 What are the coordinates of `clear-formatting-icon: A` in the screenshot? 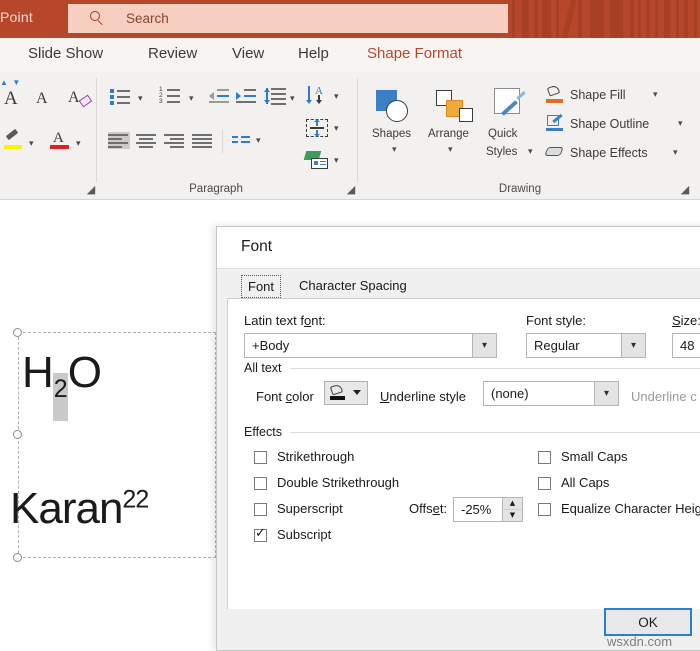 It's located at (74, 98).